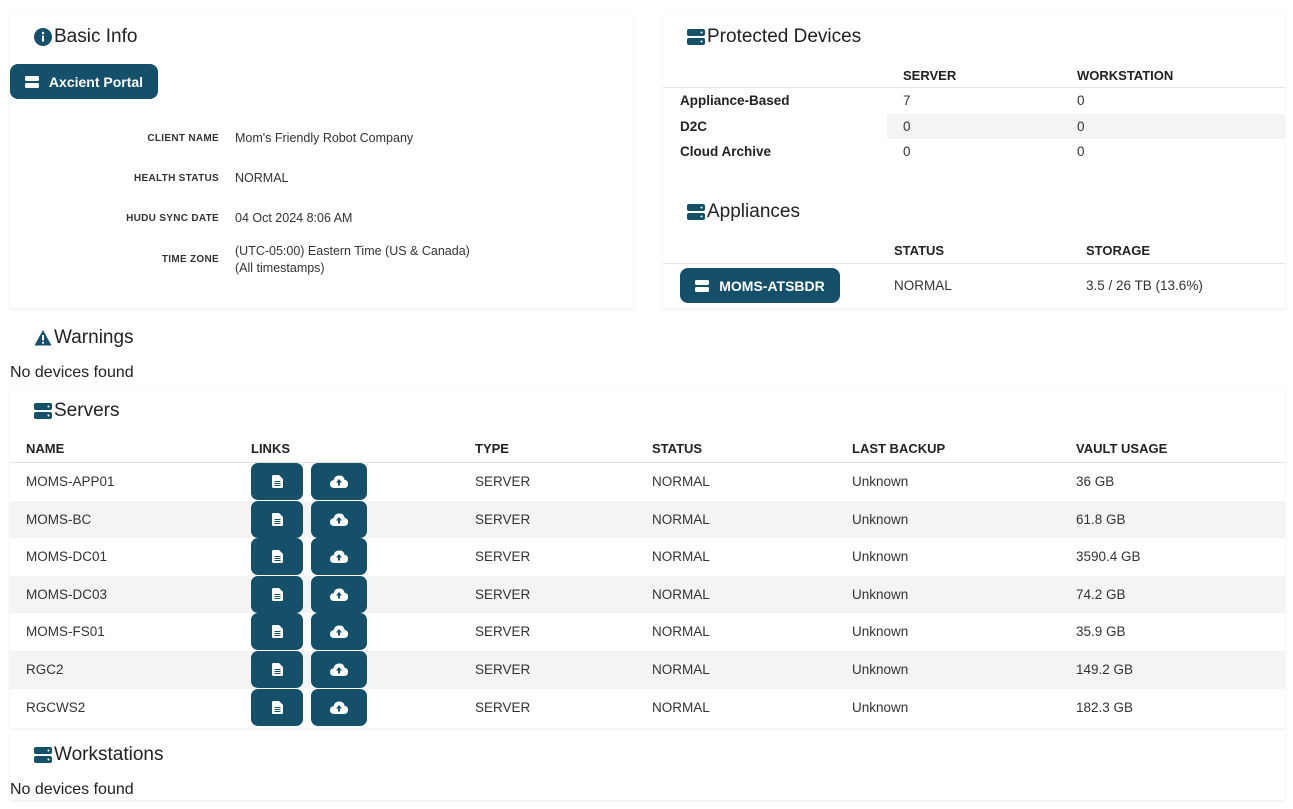 The height and width of the screenshot is (809, 1293). Describe the element at coordinates (647, 707) in the screenshot. I see `server-row: RGCWS2 SERVER NORMAL Unknown 182.3 GB` at that location.